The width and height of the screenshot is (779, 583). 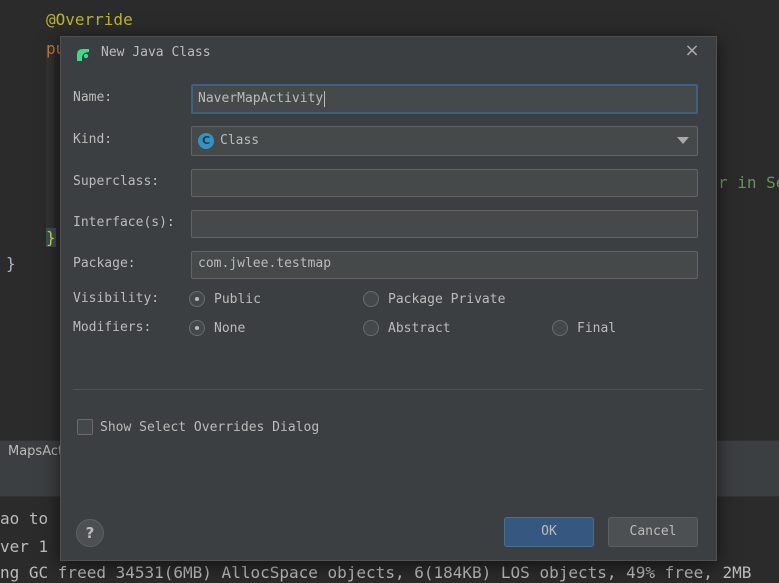 I want to click on visibility-package-private-radio: Package Private, so click(x=434, y=299).